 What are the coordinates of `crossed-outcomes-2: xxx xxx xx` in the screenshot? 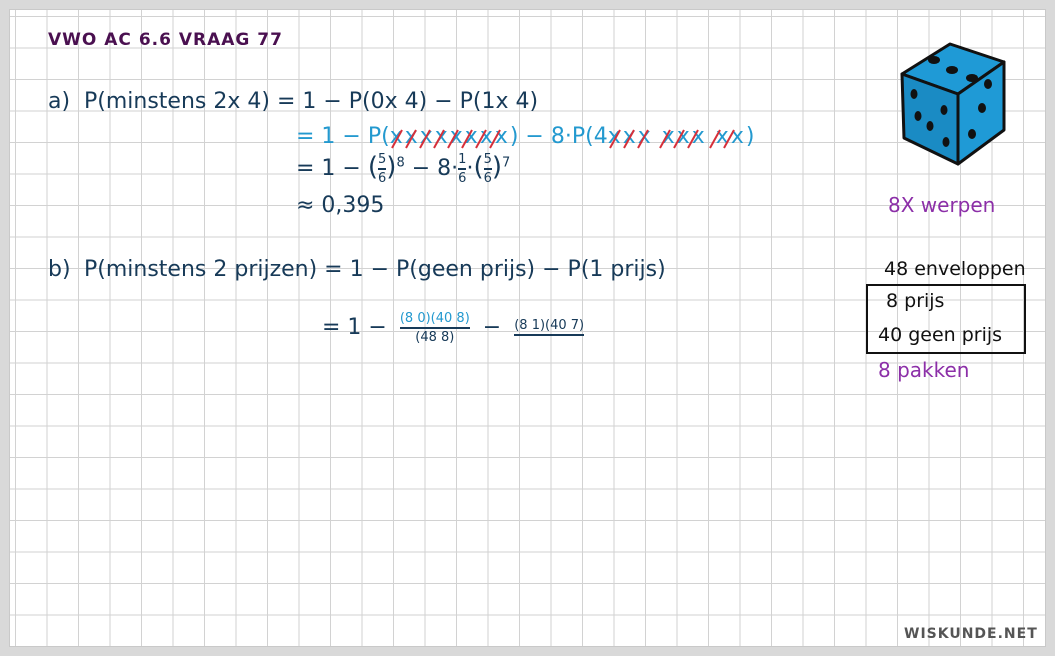 It's located at (677, 136).